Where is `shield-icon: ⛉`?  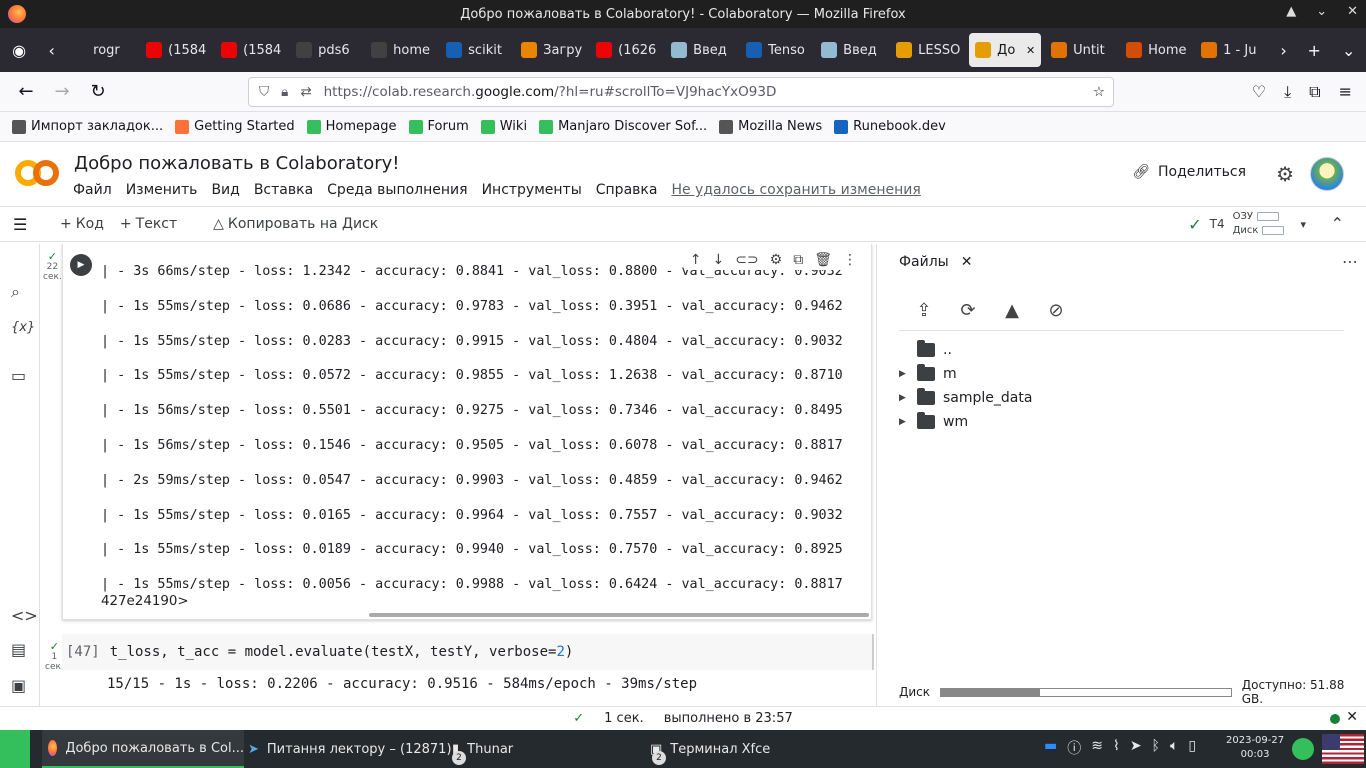 shield-icon: ⛉ is located at coordinates (264, 92).